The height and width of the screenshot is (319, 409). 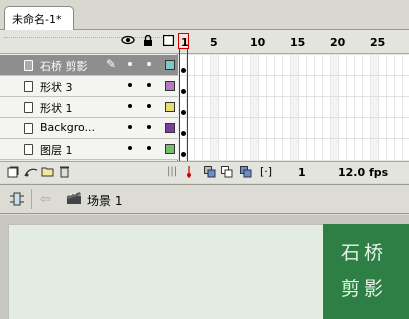 What do you see at coordinates (74, 199) in the screenshot?
I see `clapper-scene-icon` at bounding box center [74, 199].